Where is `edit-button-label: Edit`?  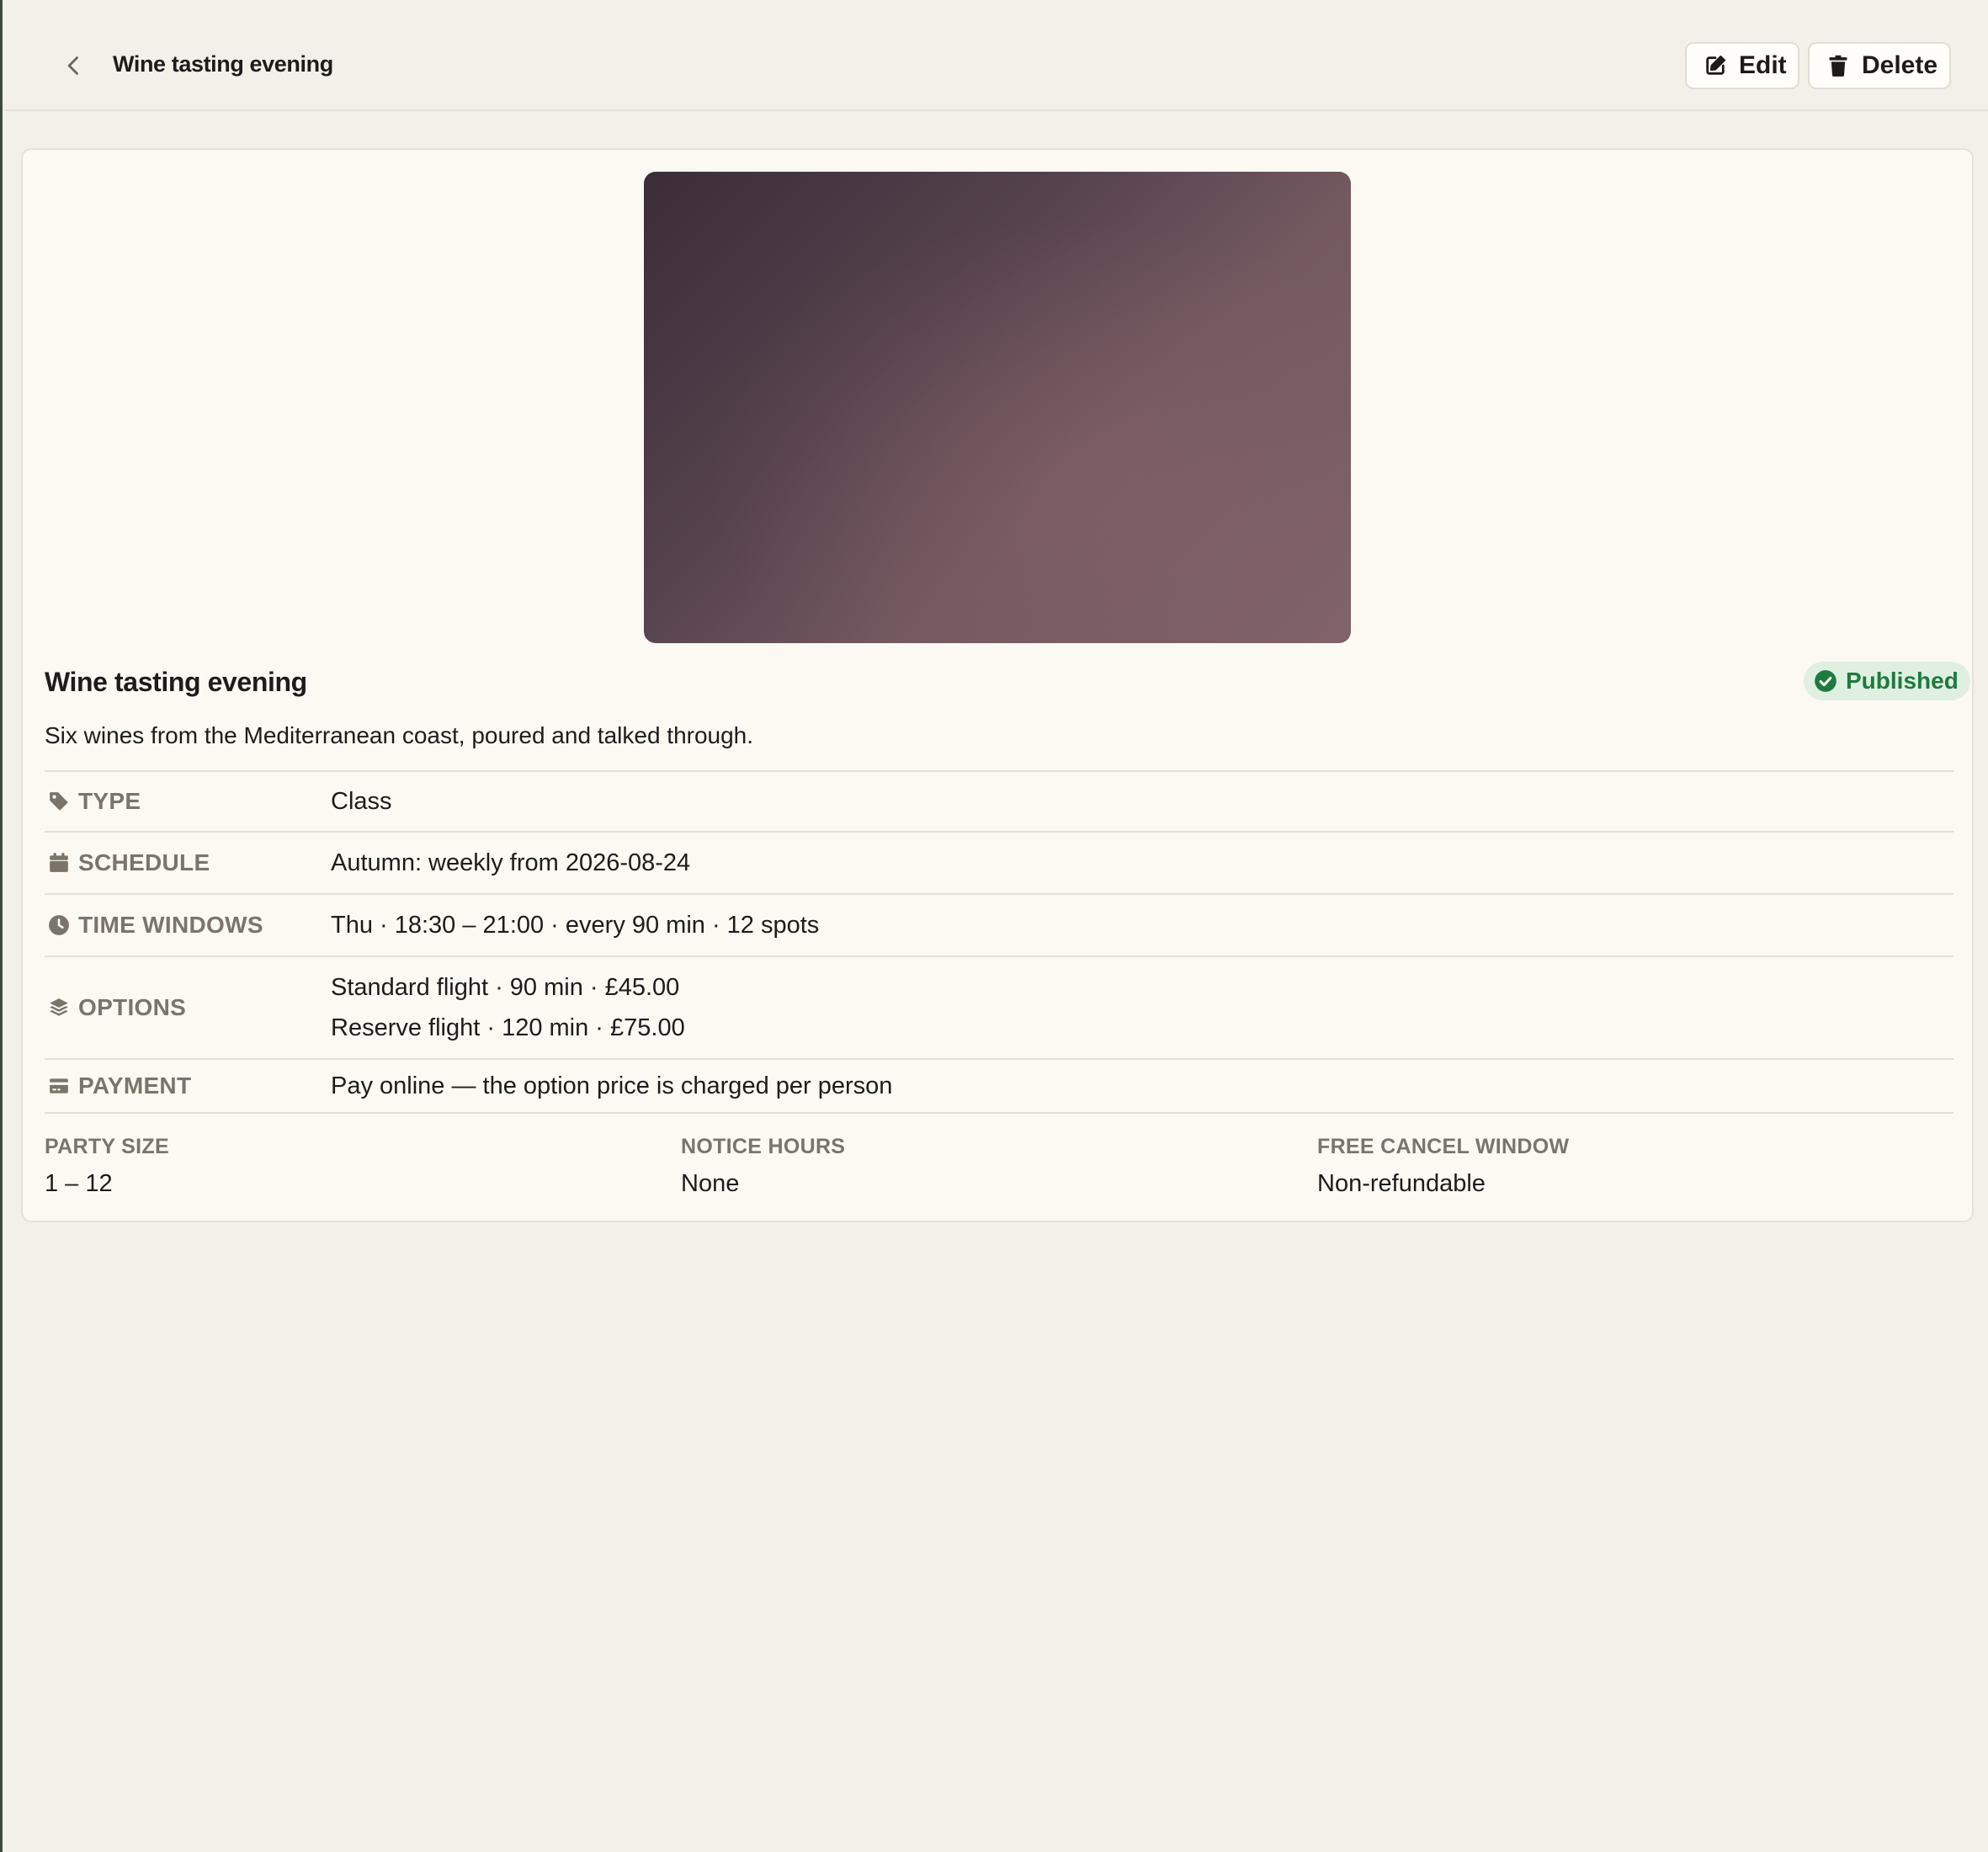
edit-button-label: Edit is located at coordinates (1763, 65).